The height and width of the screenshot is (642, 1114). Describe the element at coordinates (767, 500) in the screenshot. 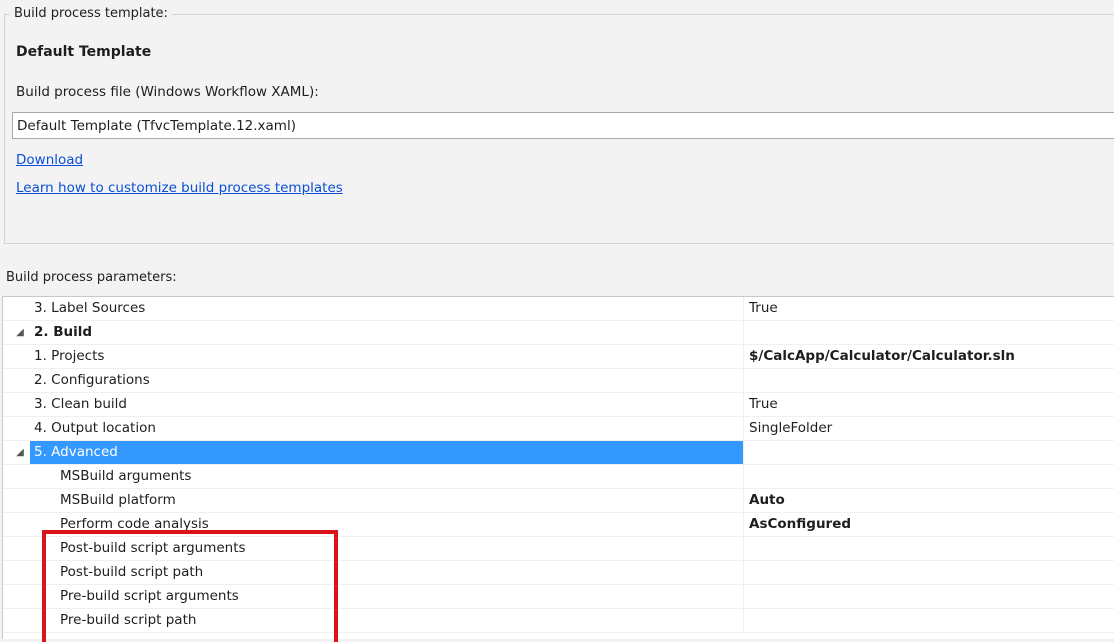

I see `row-value: Auto` at that location.